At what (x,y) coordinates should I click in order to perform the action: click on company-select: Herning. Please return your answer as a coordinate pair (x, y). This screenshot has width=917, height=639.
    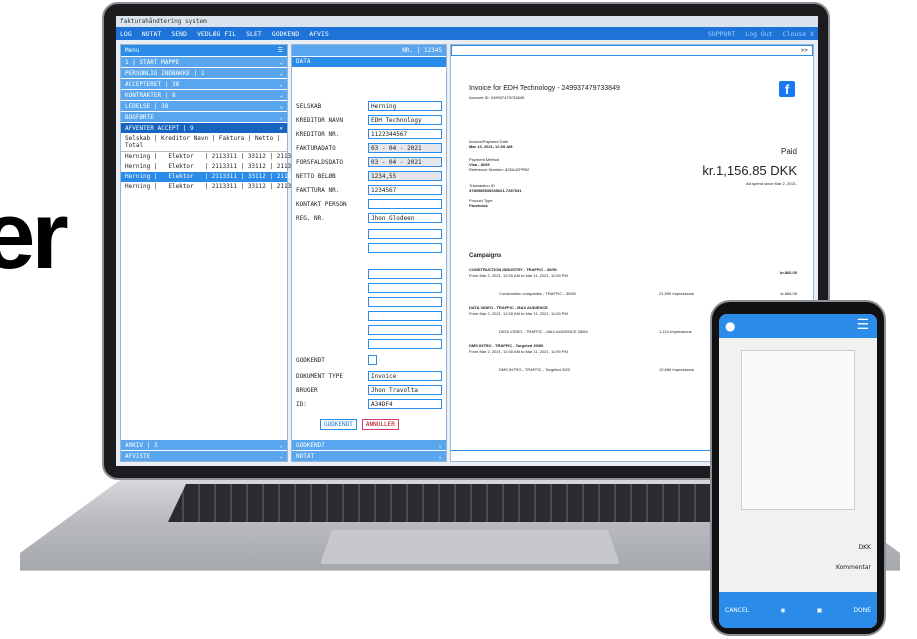
    Looking at the image, I should click on (405, 106).